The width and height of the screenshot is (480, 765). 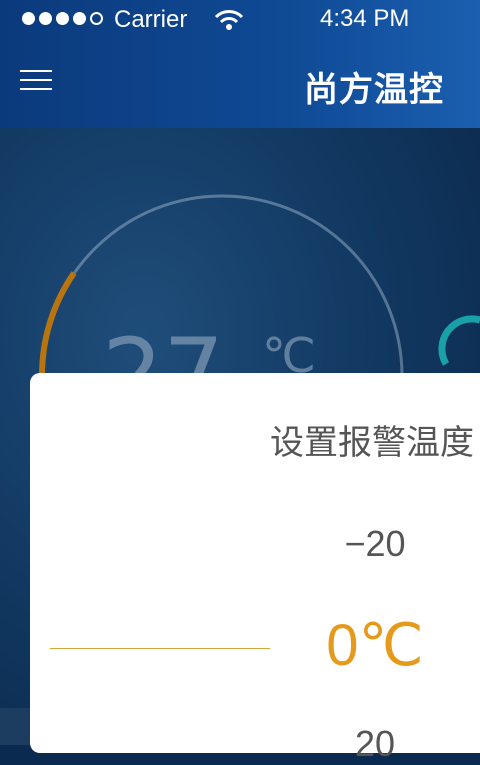 I want to click on clock: 4:34 PM, so click(x=365, y=18).